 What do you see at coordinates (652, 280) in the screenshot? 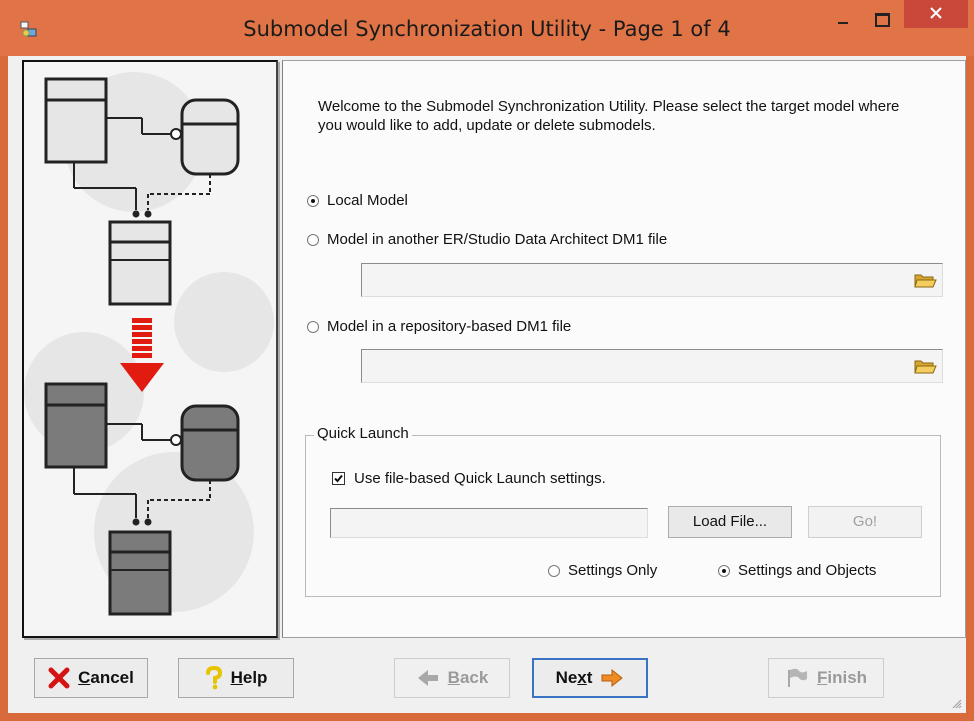
I see `other-file-path-field` at bounding box center [652, 280].